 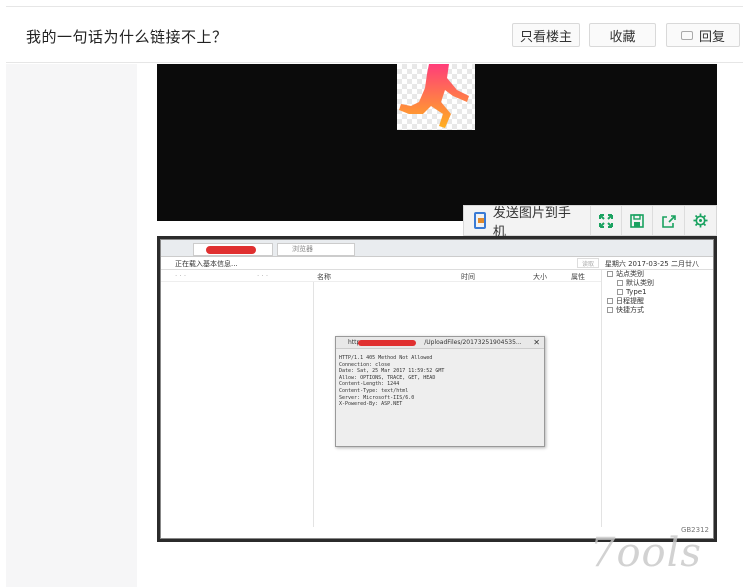 What do you see at coordinates (622, 35) in the screenshot?
I see `favorite-button: 收藏` at bounding box center [622, 35].